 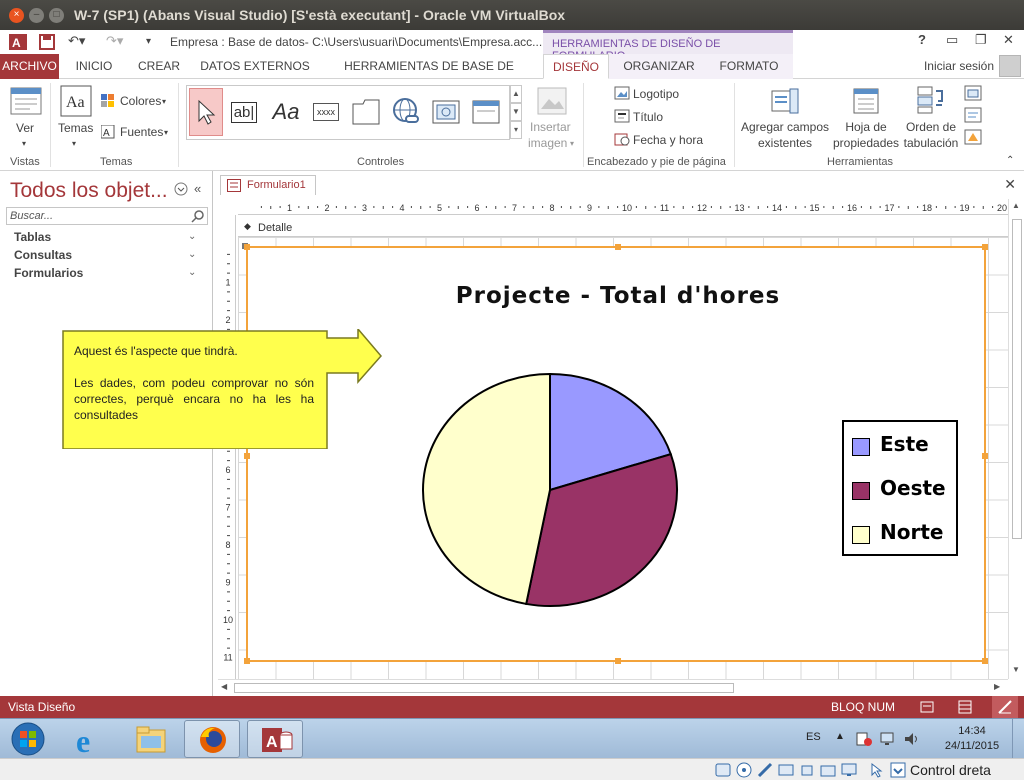 What do you see at coordinates (1016, 205) in the screenshot?
I see `scroll-up-icon: ▲` at bounding box center [1016, 205].